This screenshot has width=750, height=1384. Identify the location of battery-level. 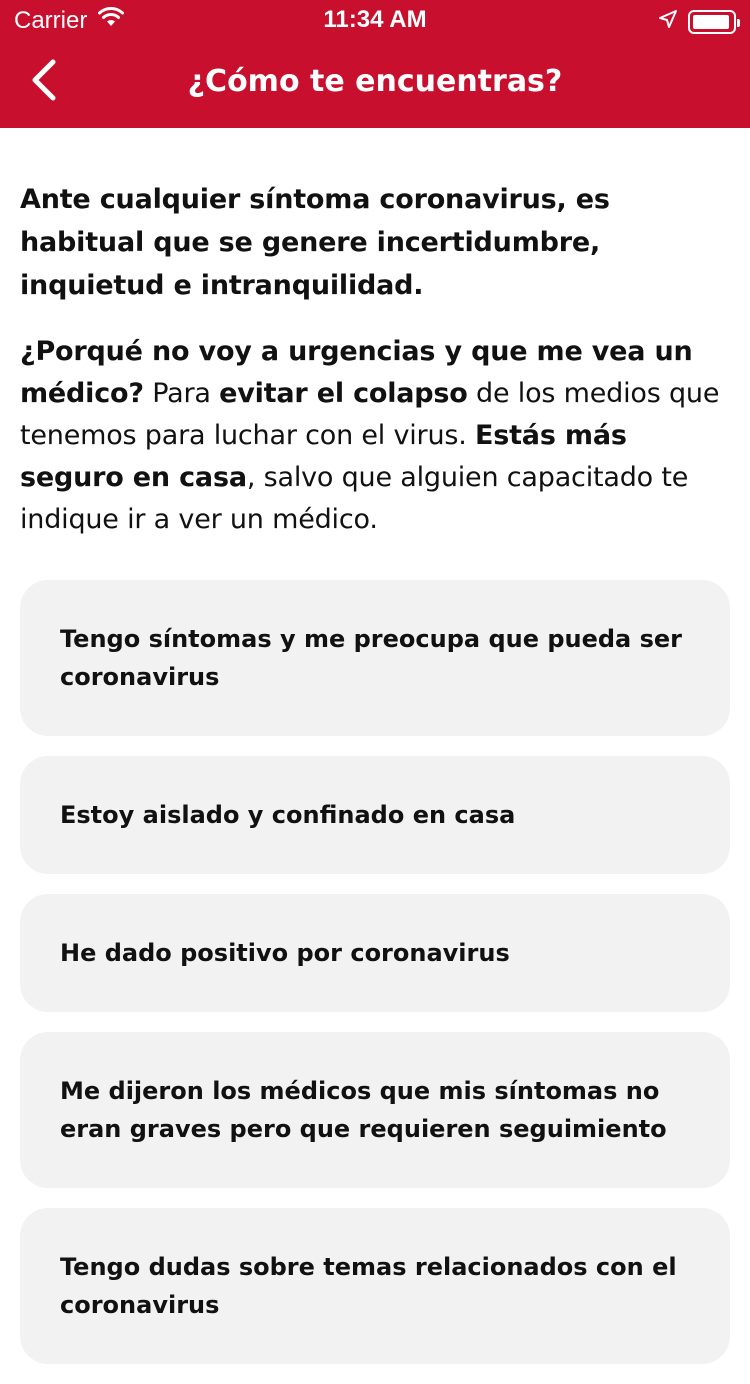
(711, 22).